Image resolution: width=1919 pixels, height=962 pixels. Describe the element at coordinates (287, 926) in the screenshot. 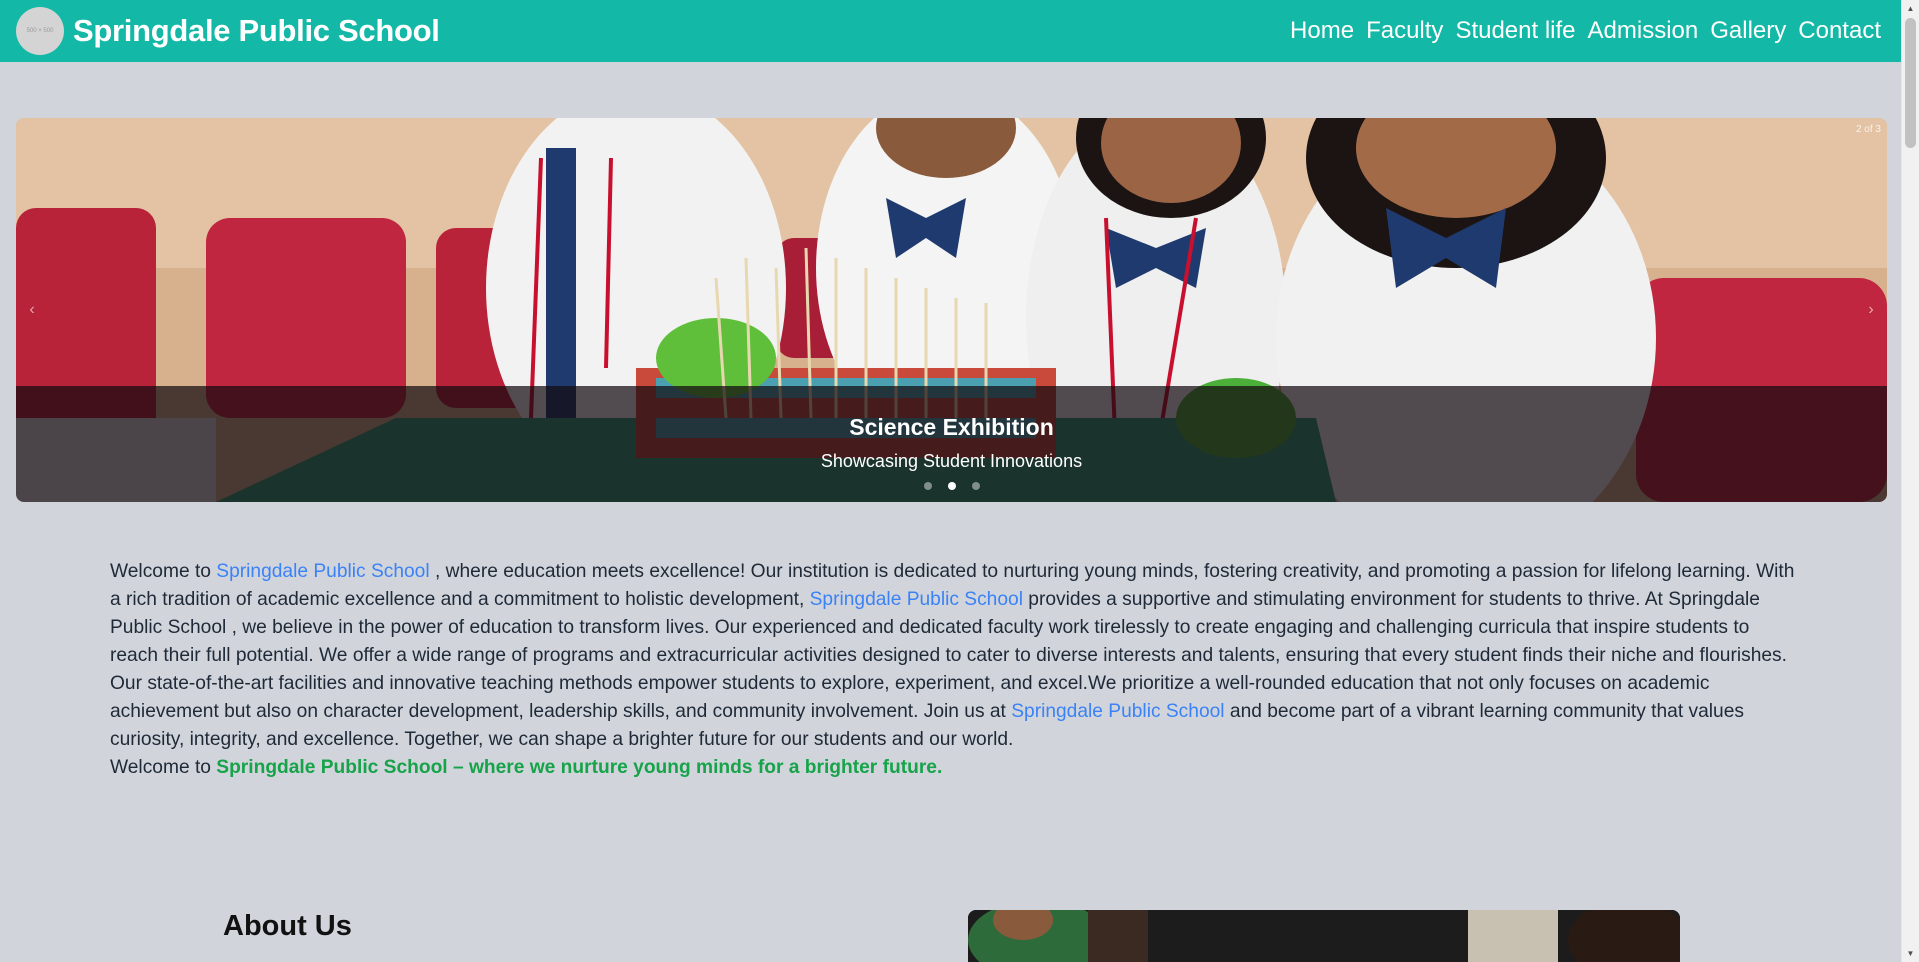

I see `about-us-heading: About Us` at that location.